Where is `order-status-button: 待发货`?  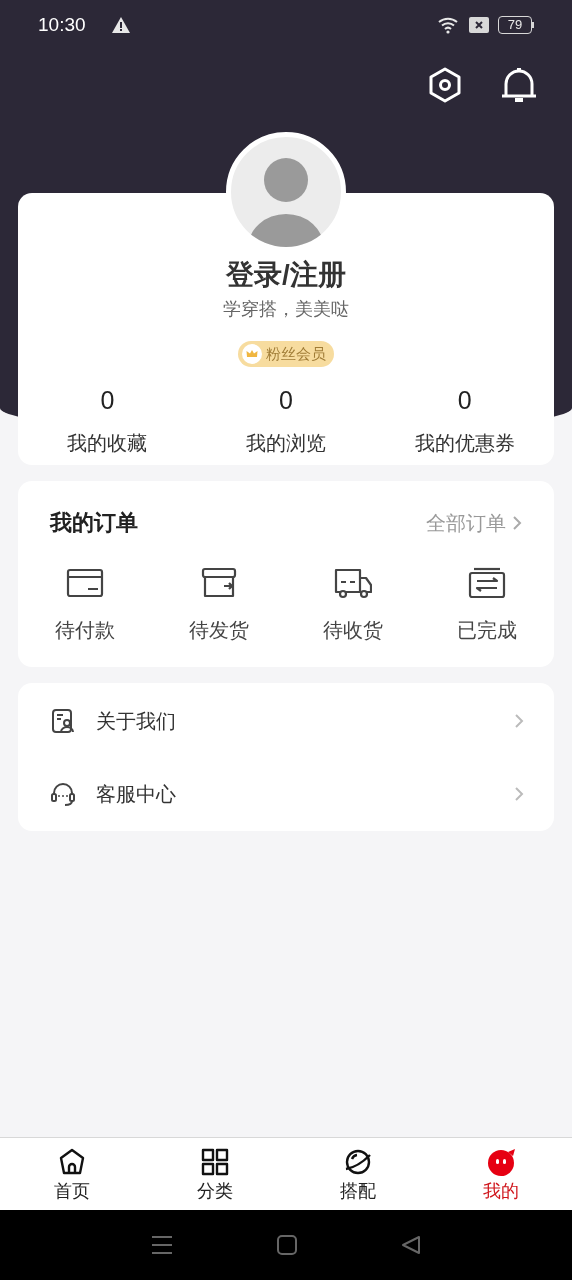
order-status-button: 待发货 is located at coordinates (219, 605).